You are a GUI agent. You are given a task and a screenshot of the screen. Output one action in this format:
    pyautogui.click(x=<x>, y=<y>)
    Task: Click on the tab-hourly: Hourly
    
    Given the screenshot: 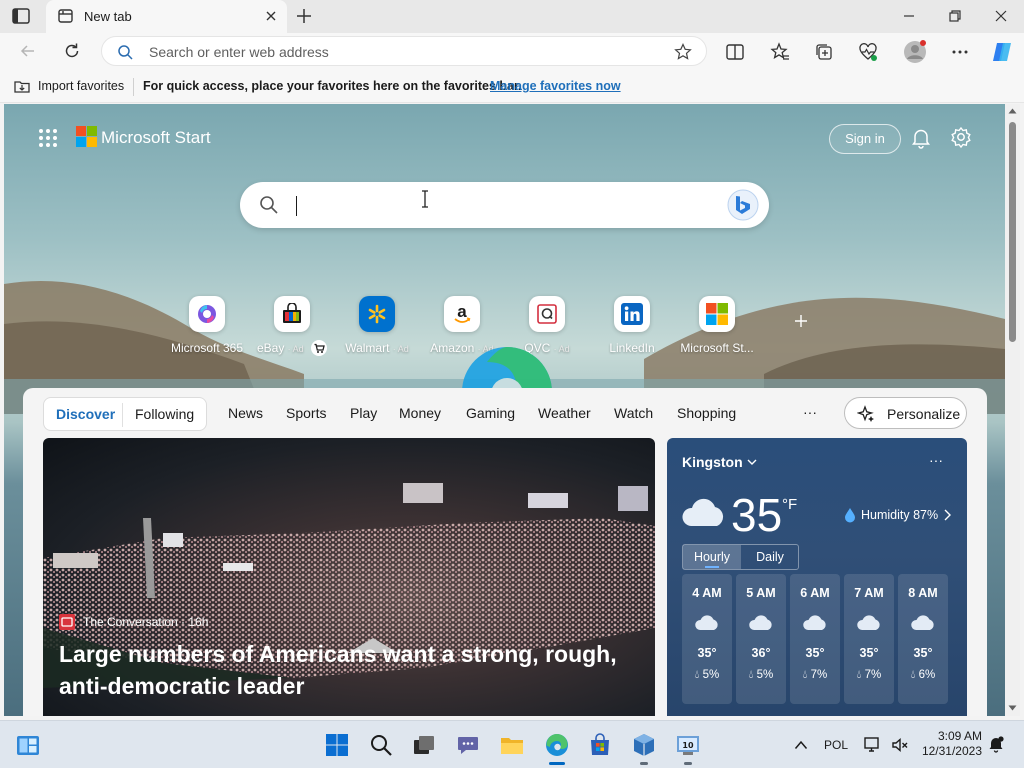 What is the action you would take?
    pyautogui.click(x=712, y=557)
    